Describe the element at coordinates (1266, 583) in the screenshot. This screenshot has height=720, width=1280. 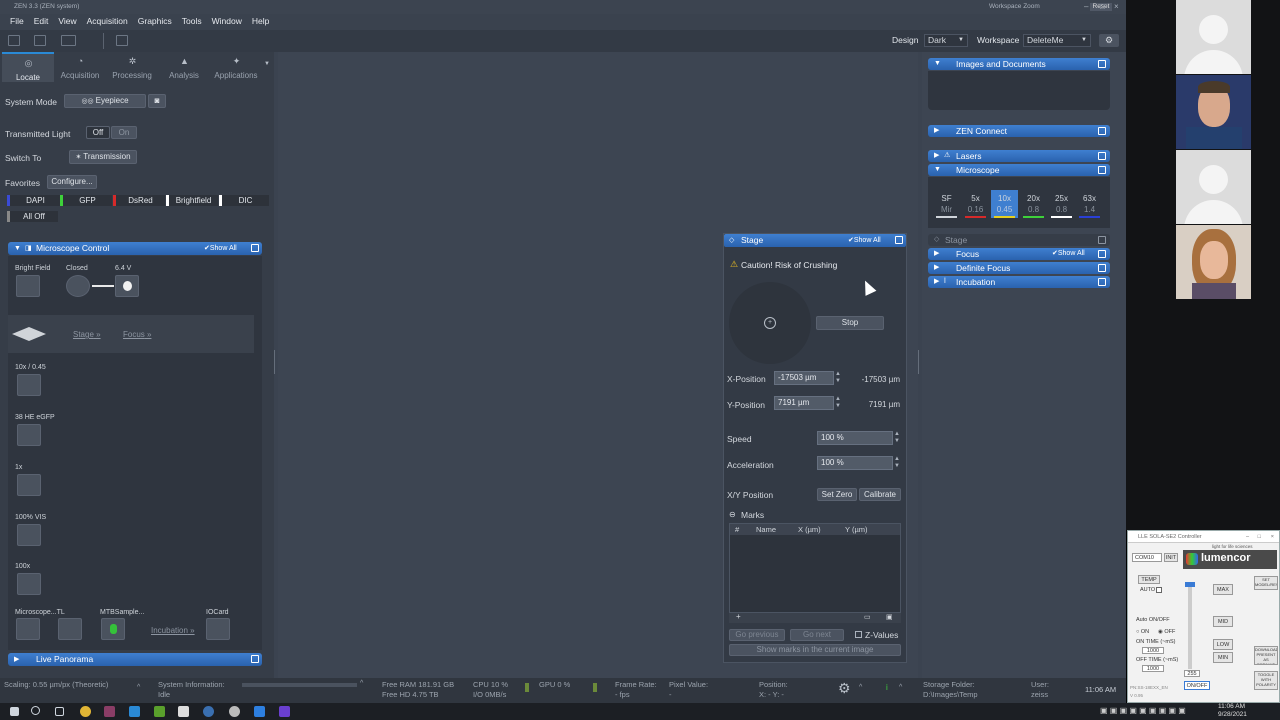
I see `set-model-button: SET MODEL/REV` at that location.